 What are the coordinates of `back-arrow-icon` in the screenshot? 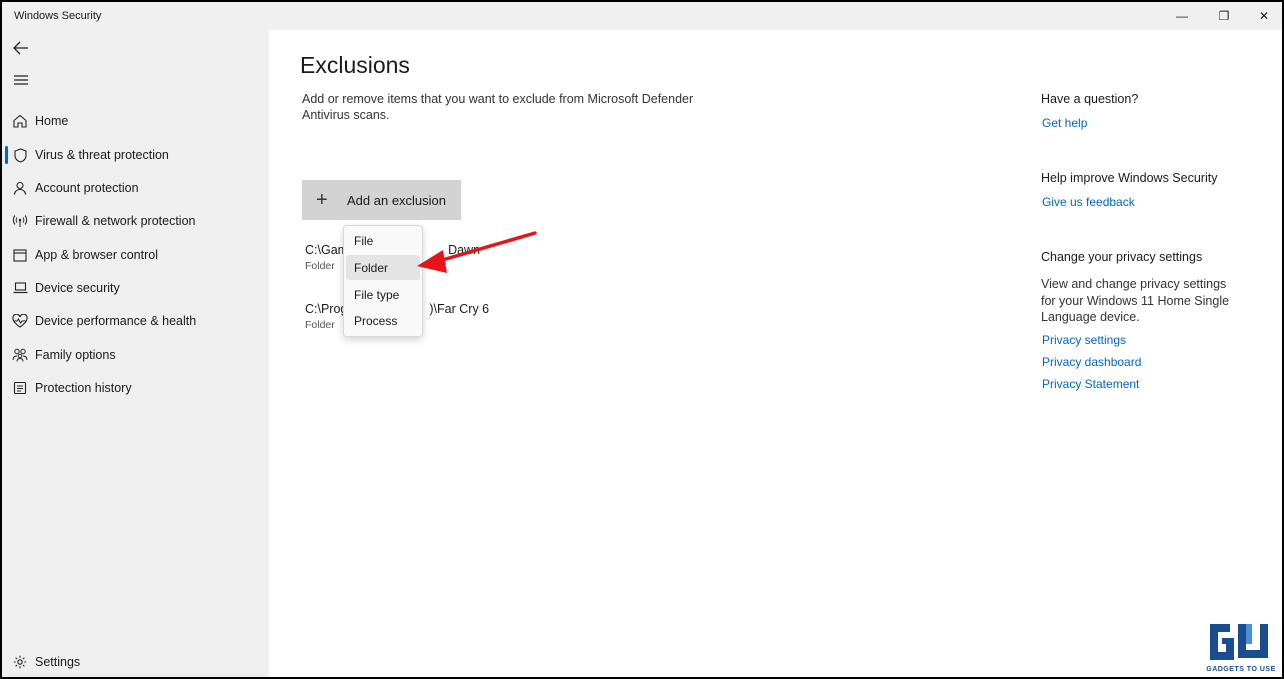 It's located at (20, 48).